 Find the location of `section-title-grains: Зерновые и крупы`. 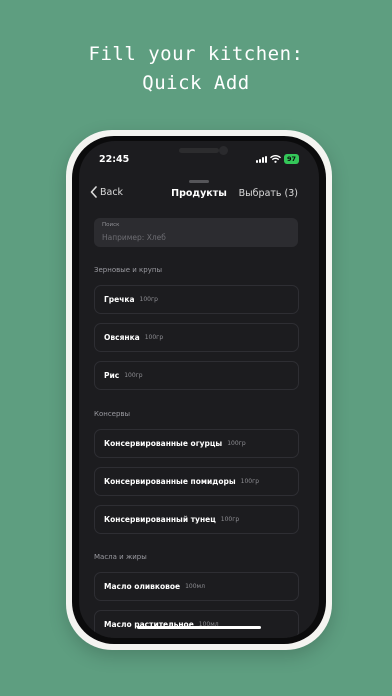

section-title-grains: Зерновые и крупы is located at coordinates (128, 270).